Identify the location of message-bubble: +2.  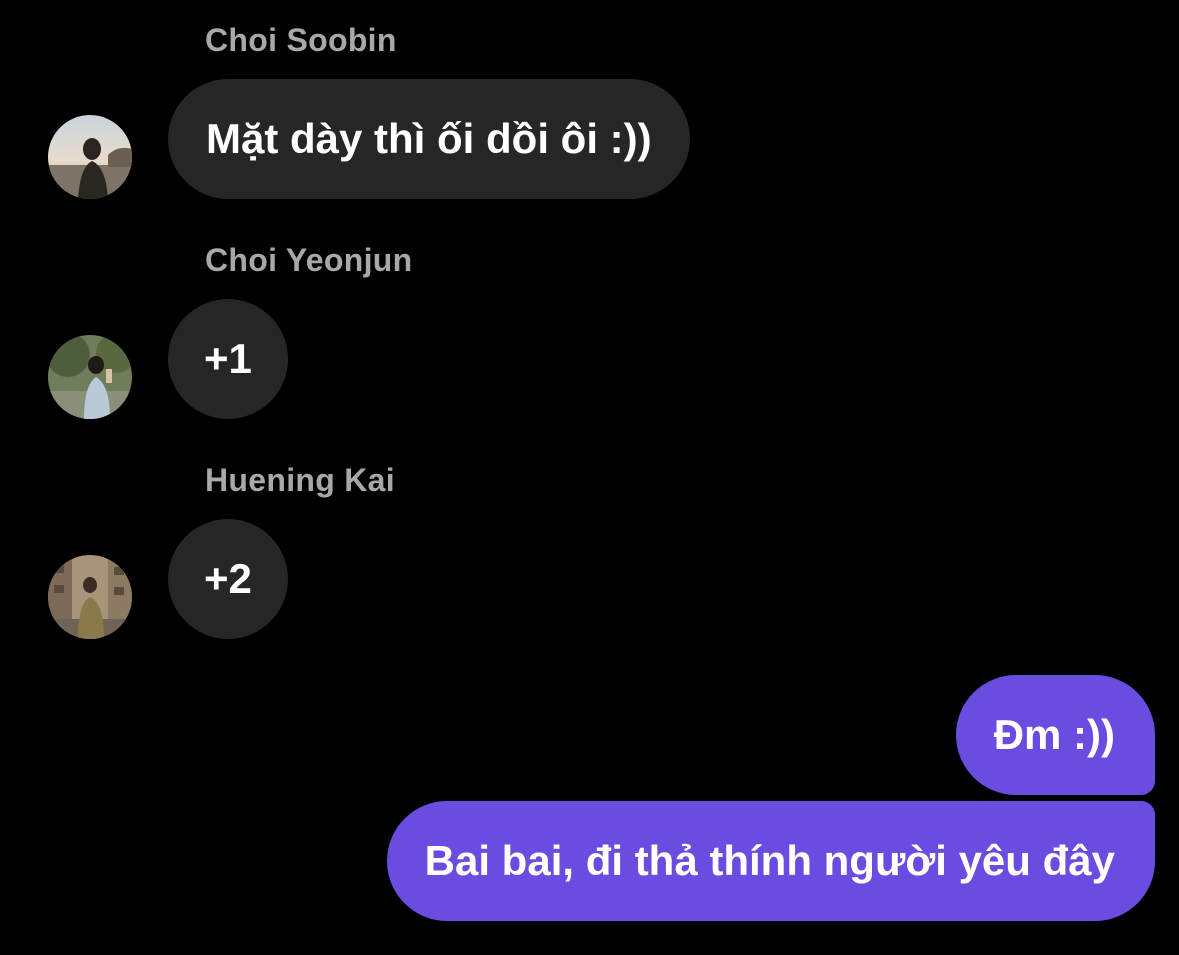
(228, 579).